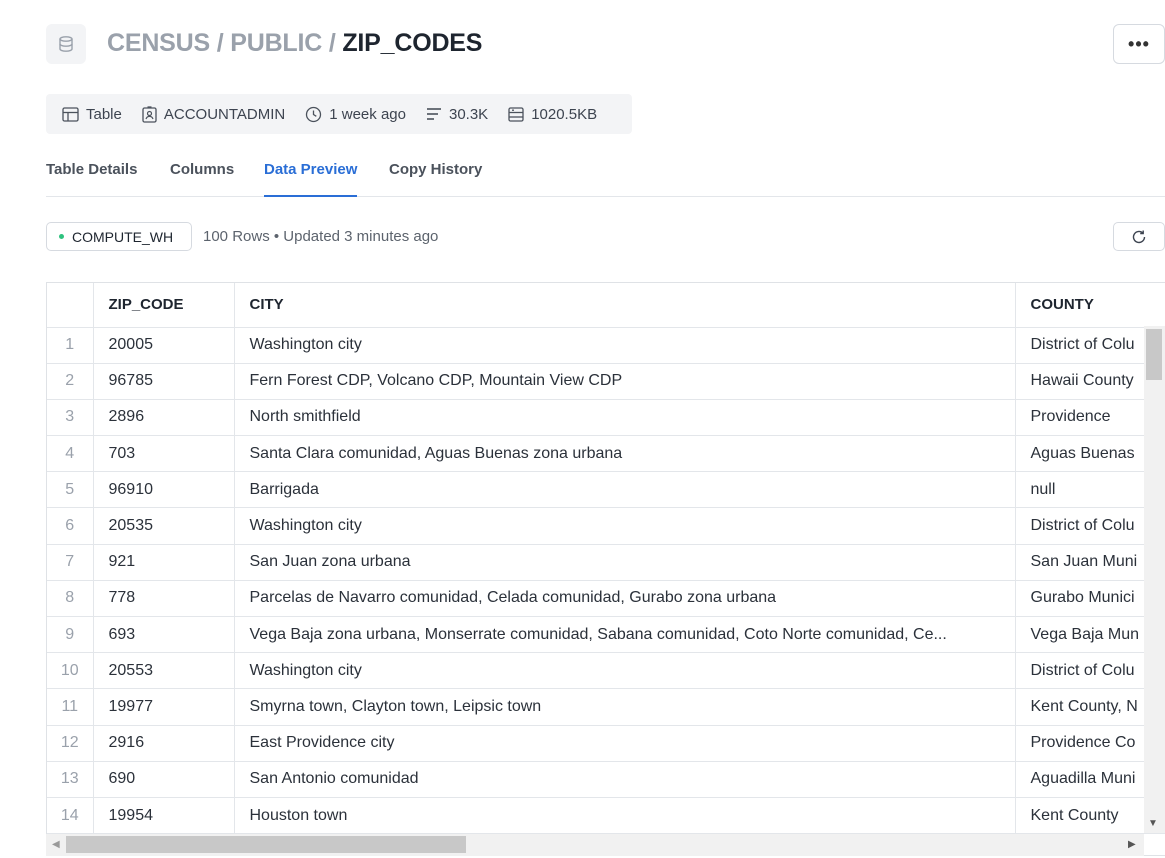 The image size is (1165, 858). What do you see at coordinates (70, 454) in the screenshot?
I see `row-number-cell: 4` at bounding box center [70, 454].